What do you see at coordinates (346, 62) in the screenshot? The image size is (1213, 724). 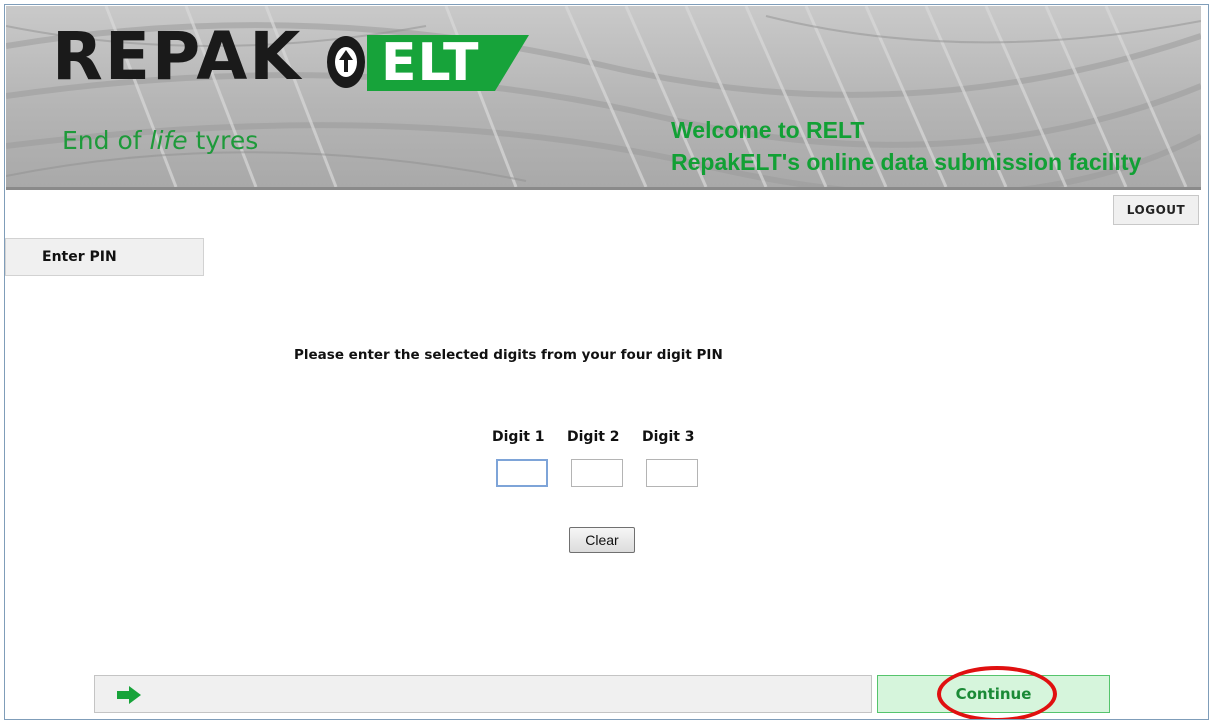 I see `tyre-logo-icon` at bounding box center [346, 62].